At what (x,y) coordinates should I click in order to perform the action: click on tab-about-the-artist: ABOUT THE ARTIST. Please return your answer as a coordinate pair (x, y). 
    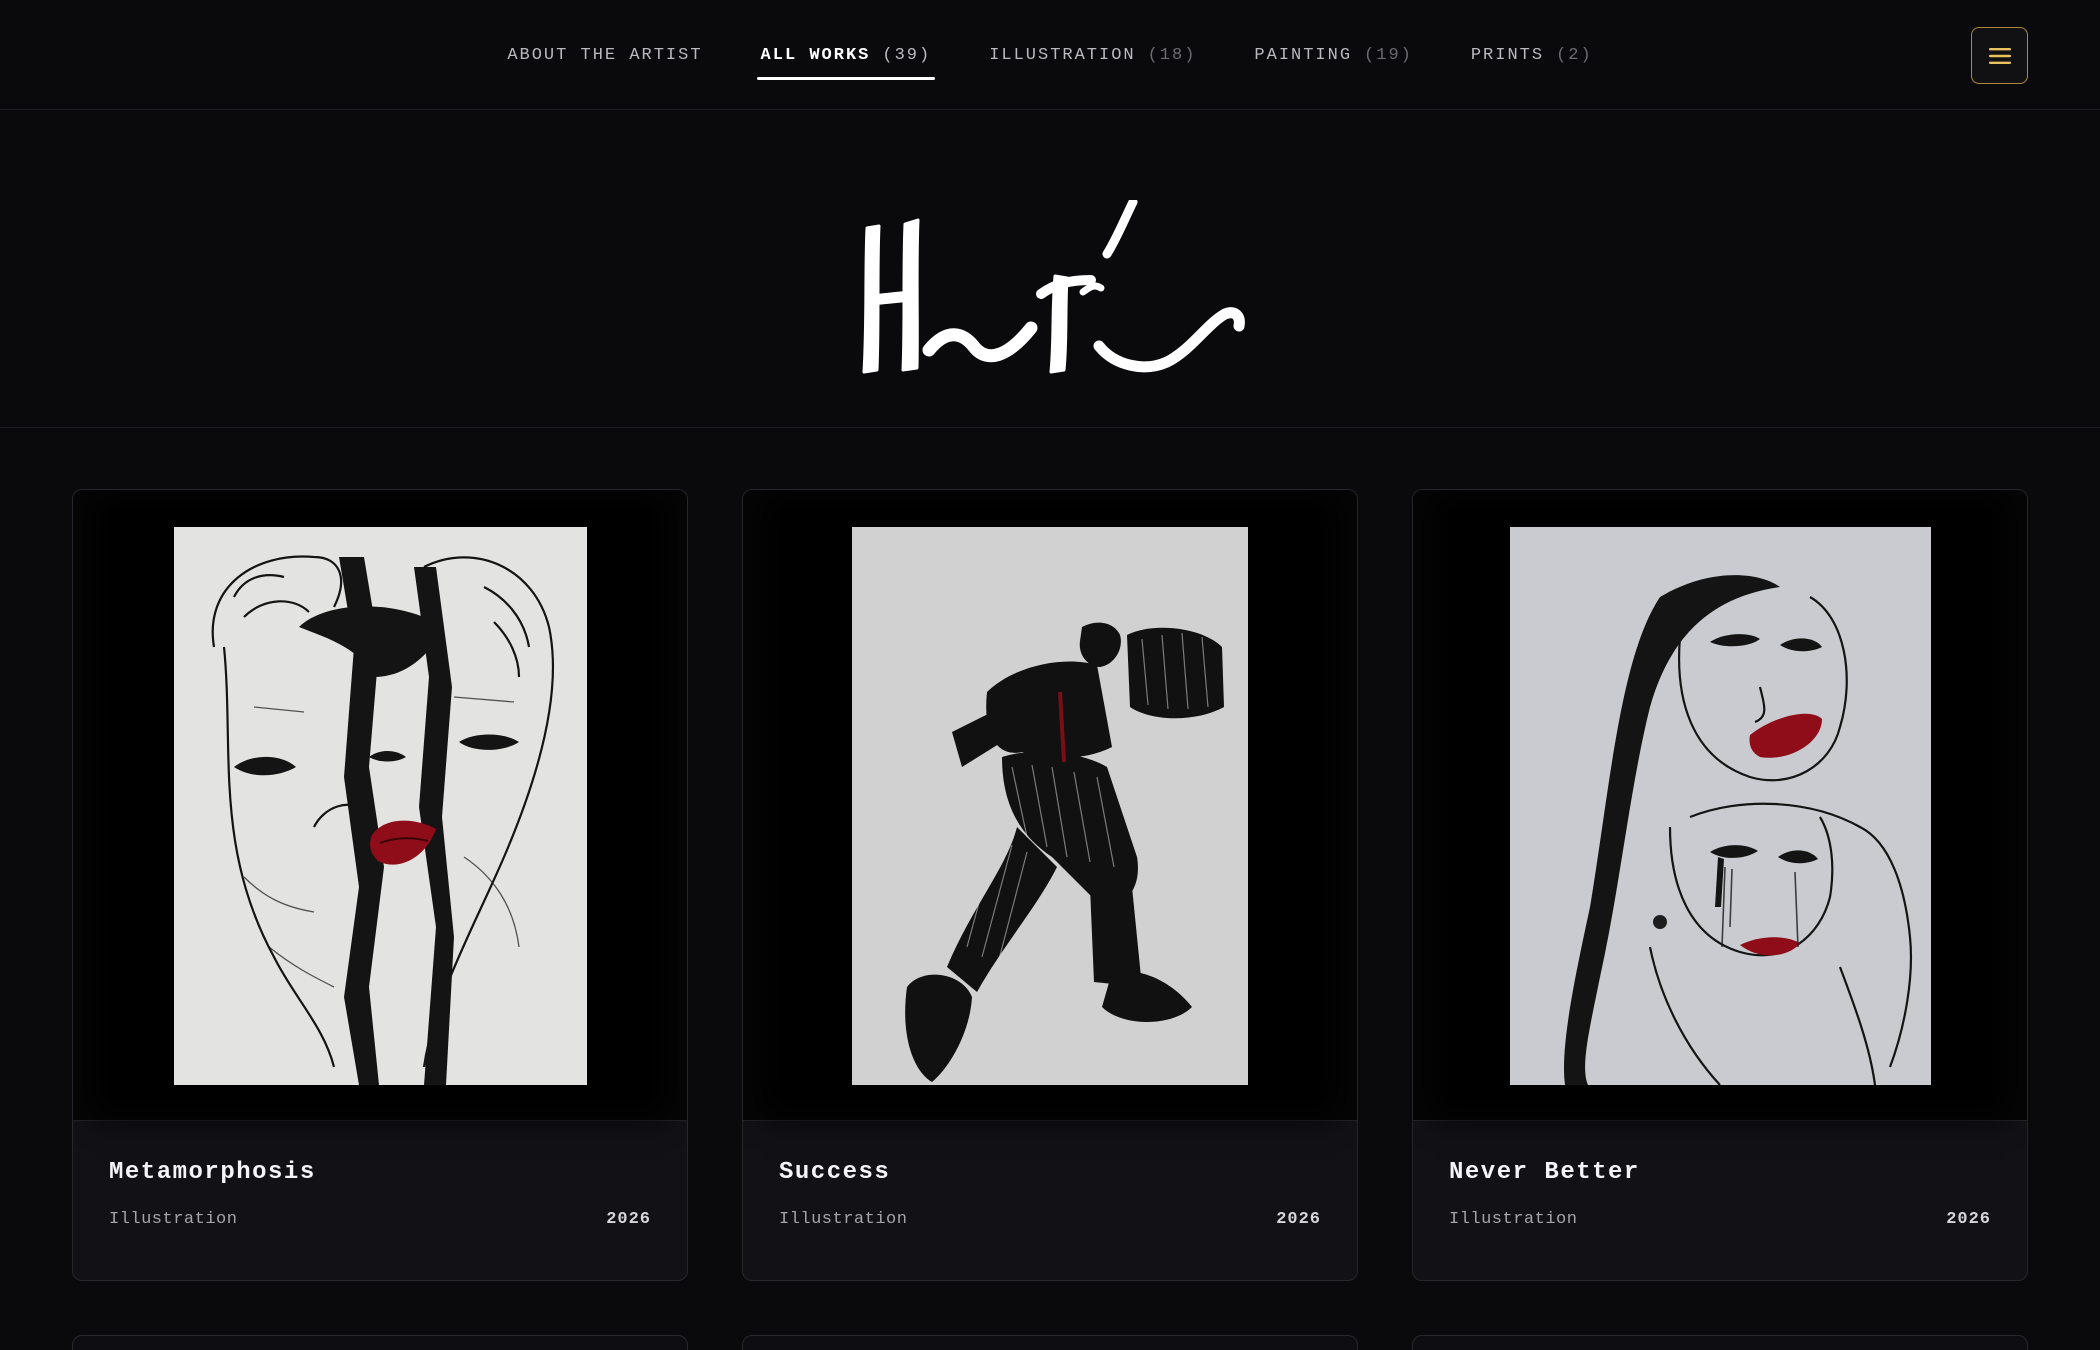
    Looking at the image, I should click on (604, 55).